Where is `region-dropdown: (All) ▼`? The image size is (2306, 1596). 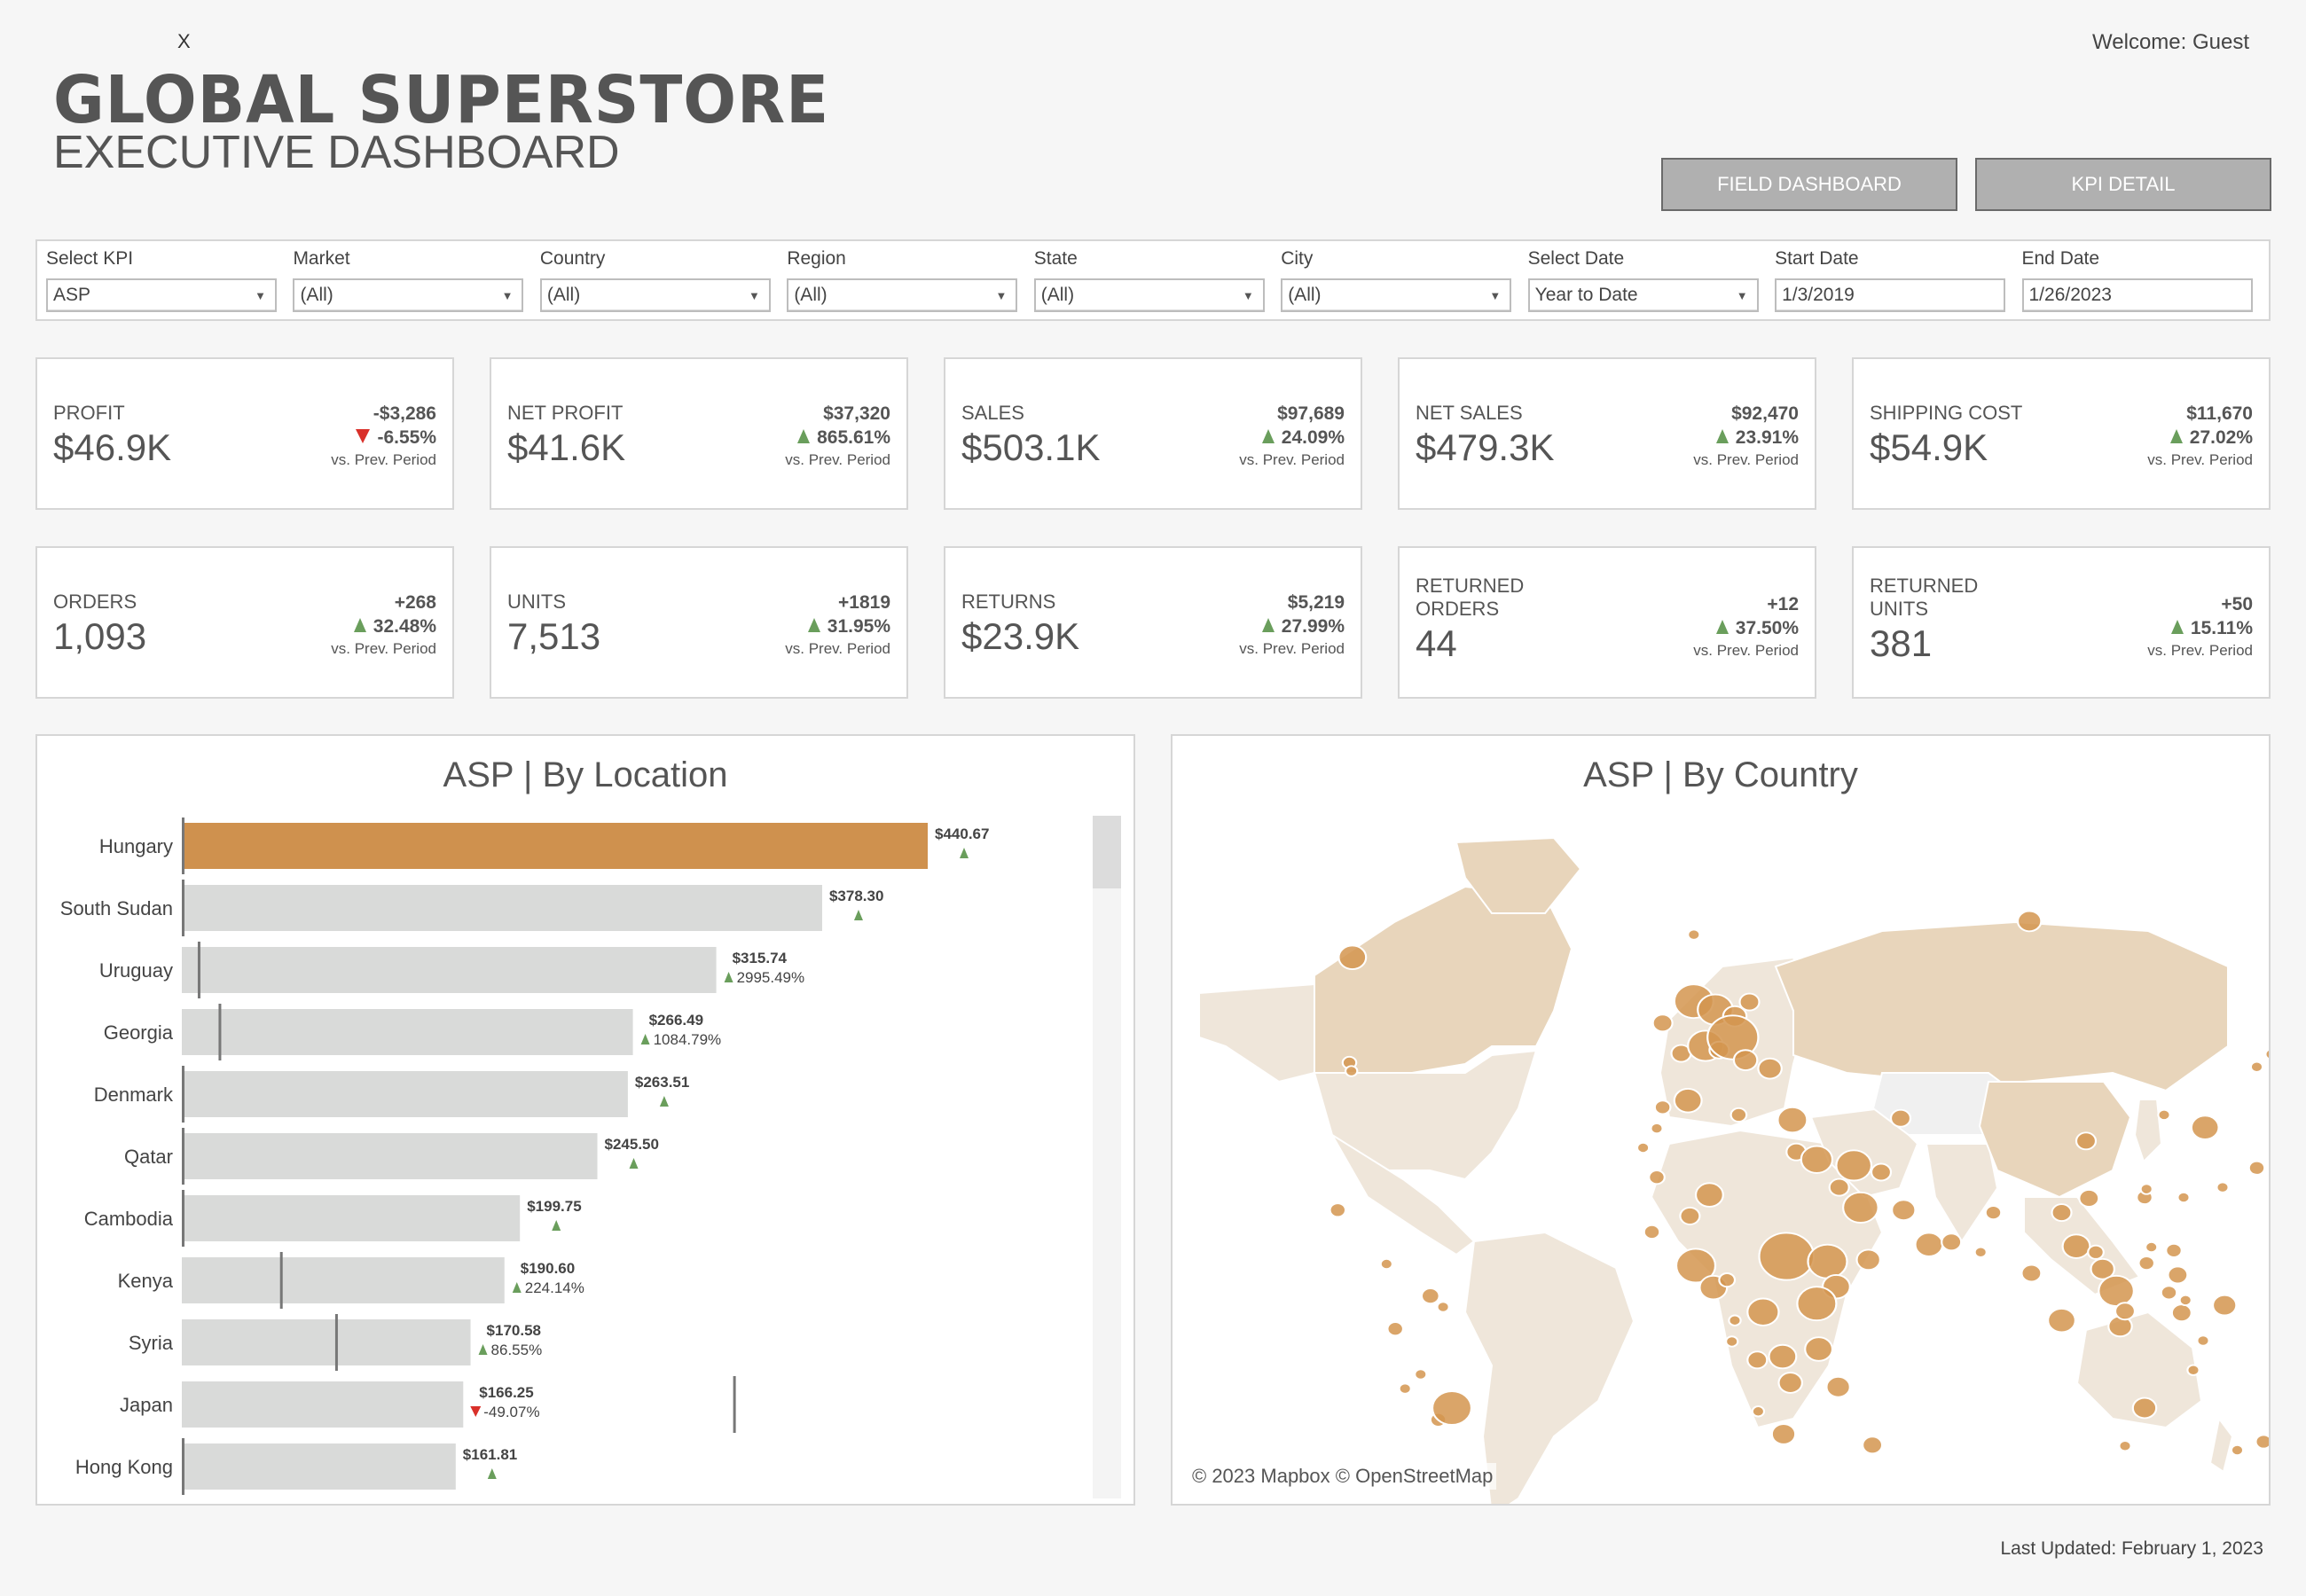 region-dropdown: (All) ▼ is located at coordinates (902, 295).